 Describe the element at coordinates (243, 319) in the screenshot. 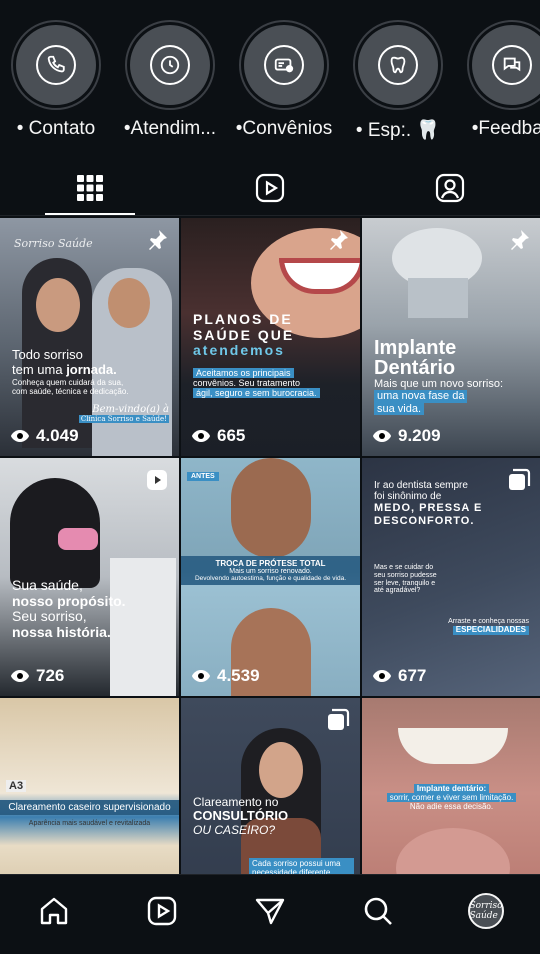

I see `caption-text: PLANOS DE` at that location.